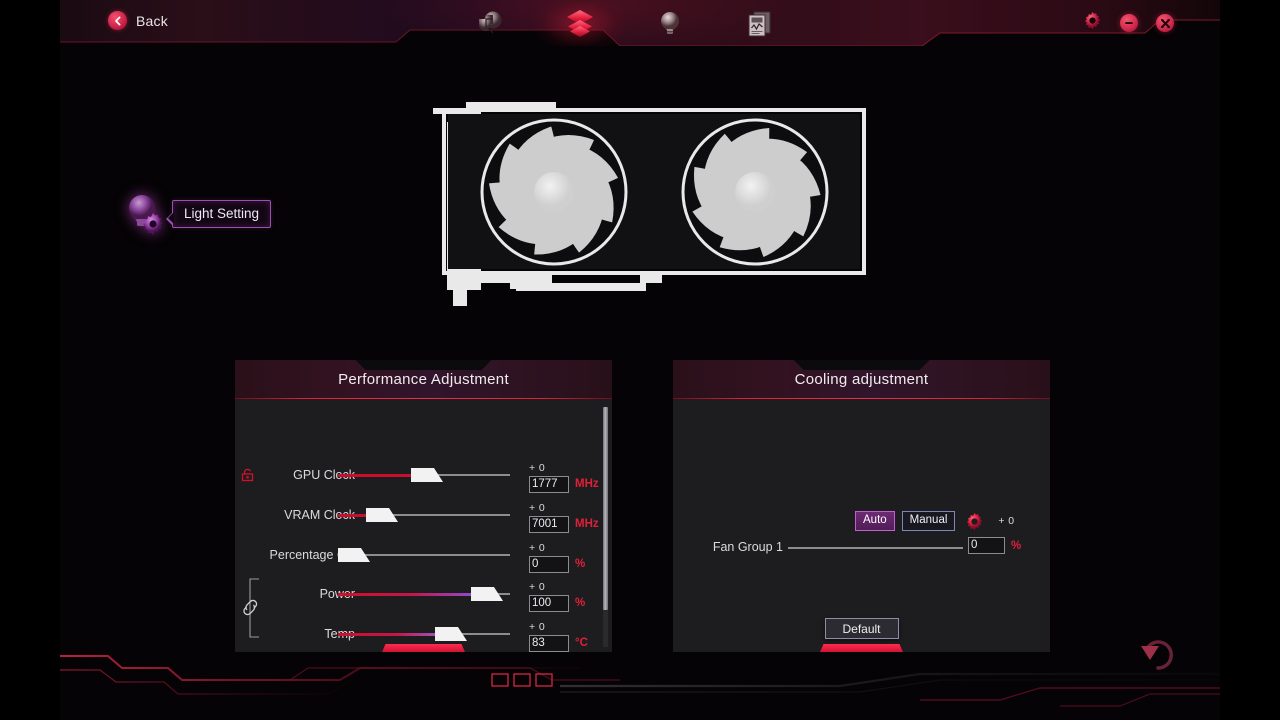  What do you see at coordinates (537, 507) in the screenshot?
I see `offset-vram-clock: + 0` at bounding box center [537, 507].